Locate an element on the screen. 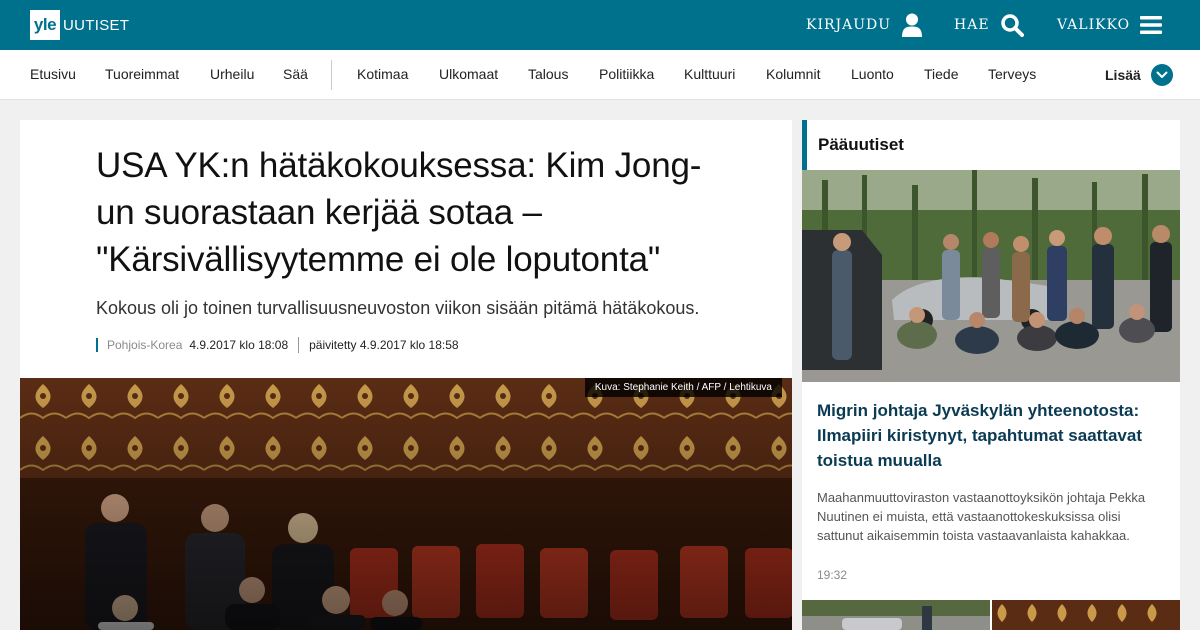 This screenshot has width=1200, height=630. nav-item-talous: Talous is located at coordinates (548, 75).